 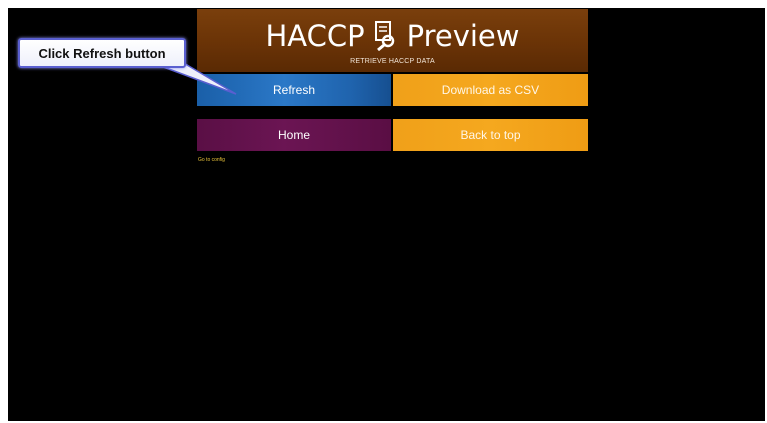 What do you see at coordinates (490, 135) in the screenshot?
I see `back-to-top-button: Back to top` at bounding box center [490, 135].